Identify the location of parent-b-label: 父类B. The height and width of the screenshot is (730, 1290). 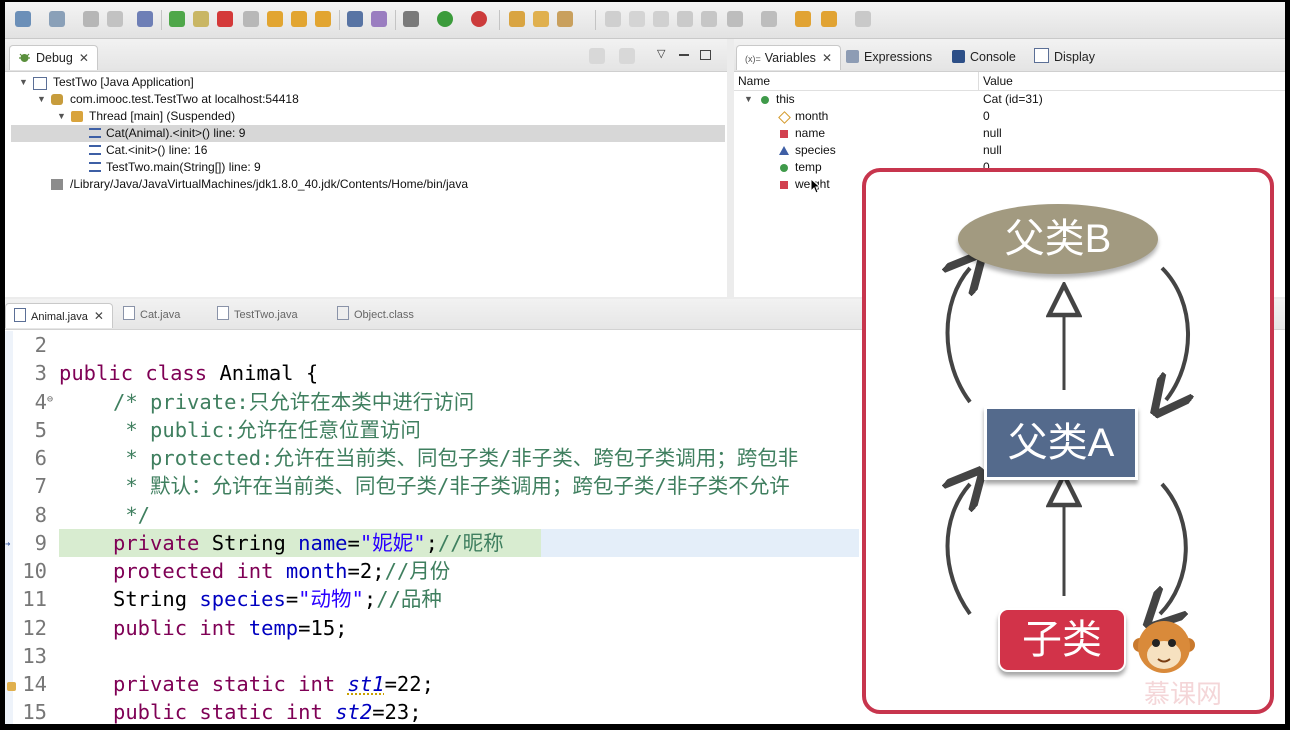
(1058, 239).